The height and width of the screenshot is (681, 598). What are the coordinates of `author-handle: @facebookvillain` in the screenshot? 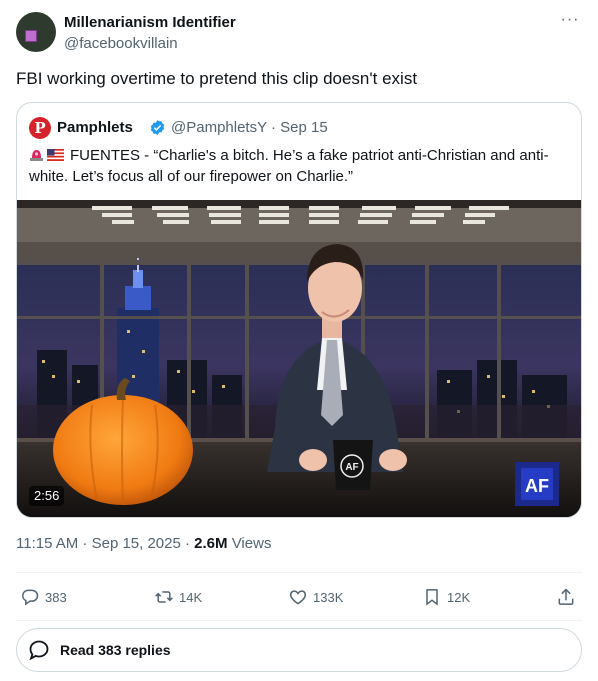 It's located at (121, 43).